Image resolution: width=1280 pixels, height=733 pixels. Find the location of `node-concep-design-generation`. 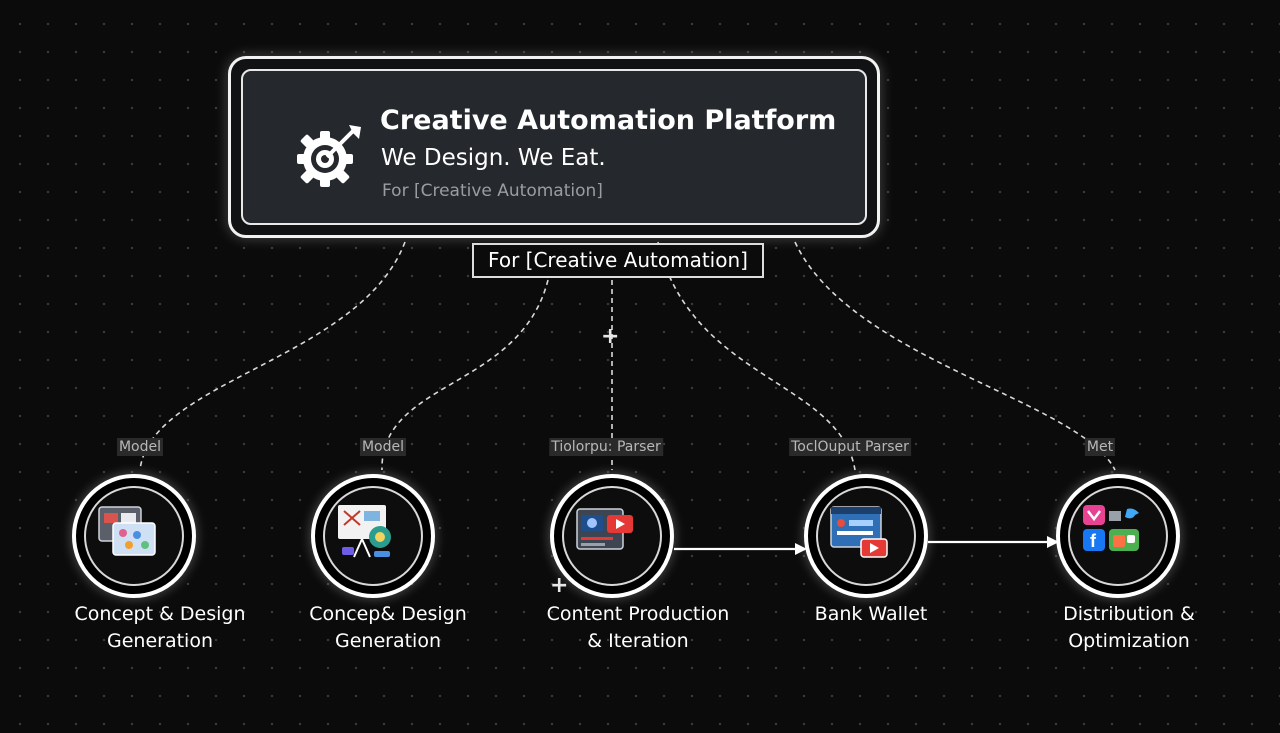

node-concep-design-generation is located at coordinates (373, 536).